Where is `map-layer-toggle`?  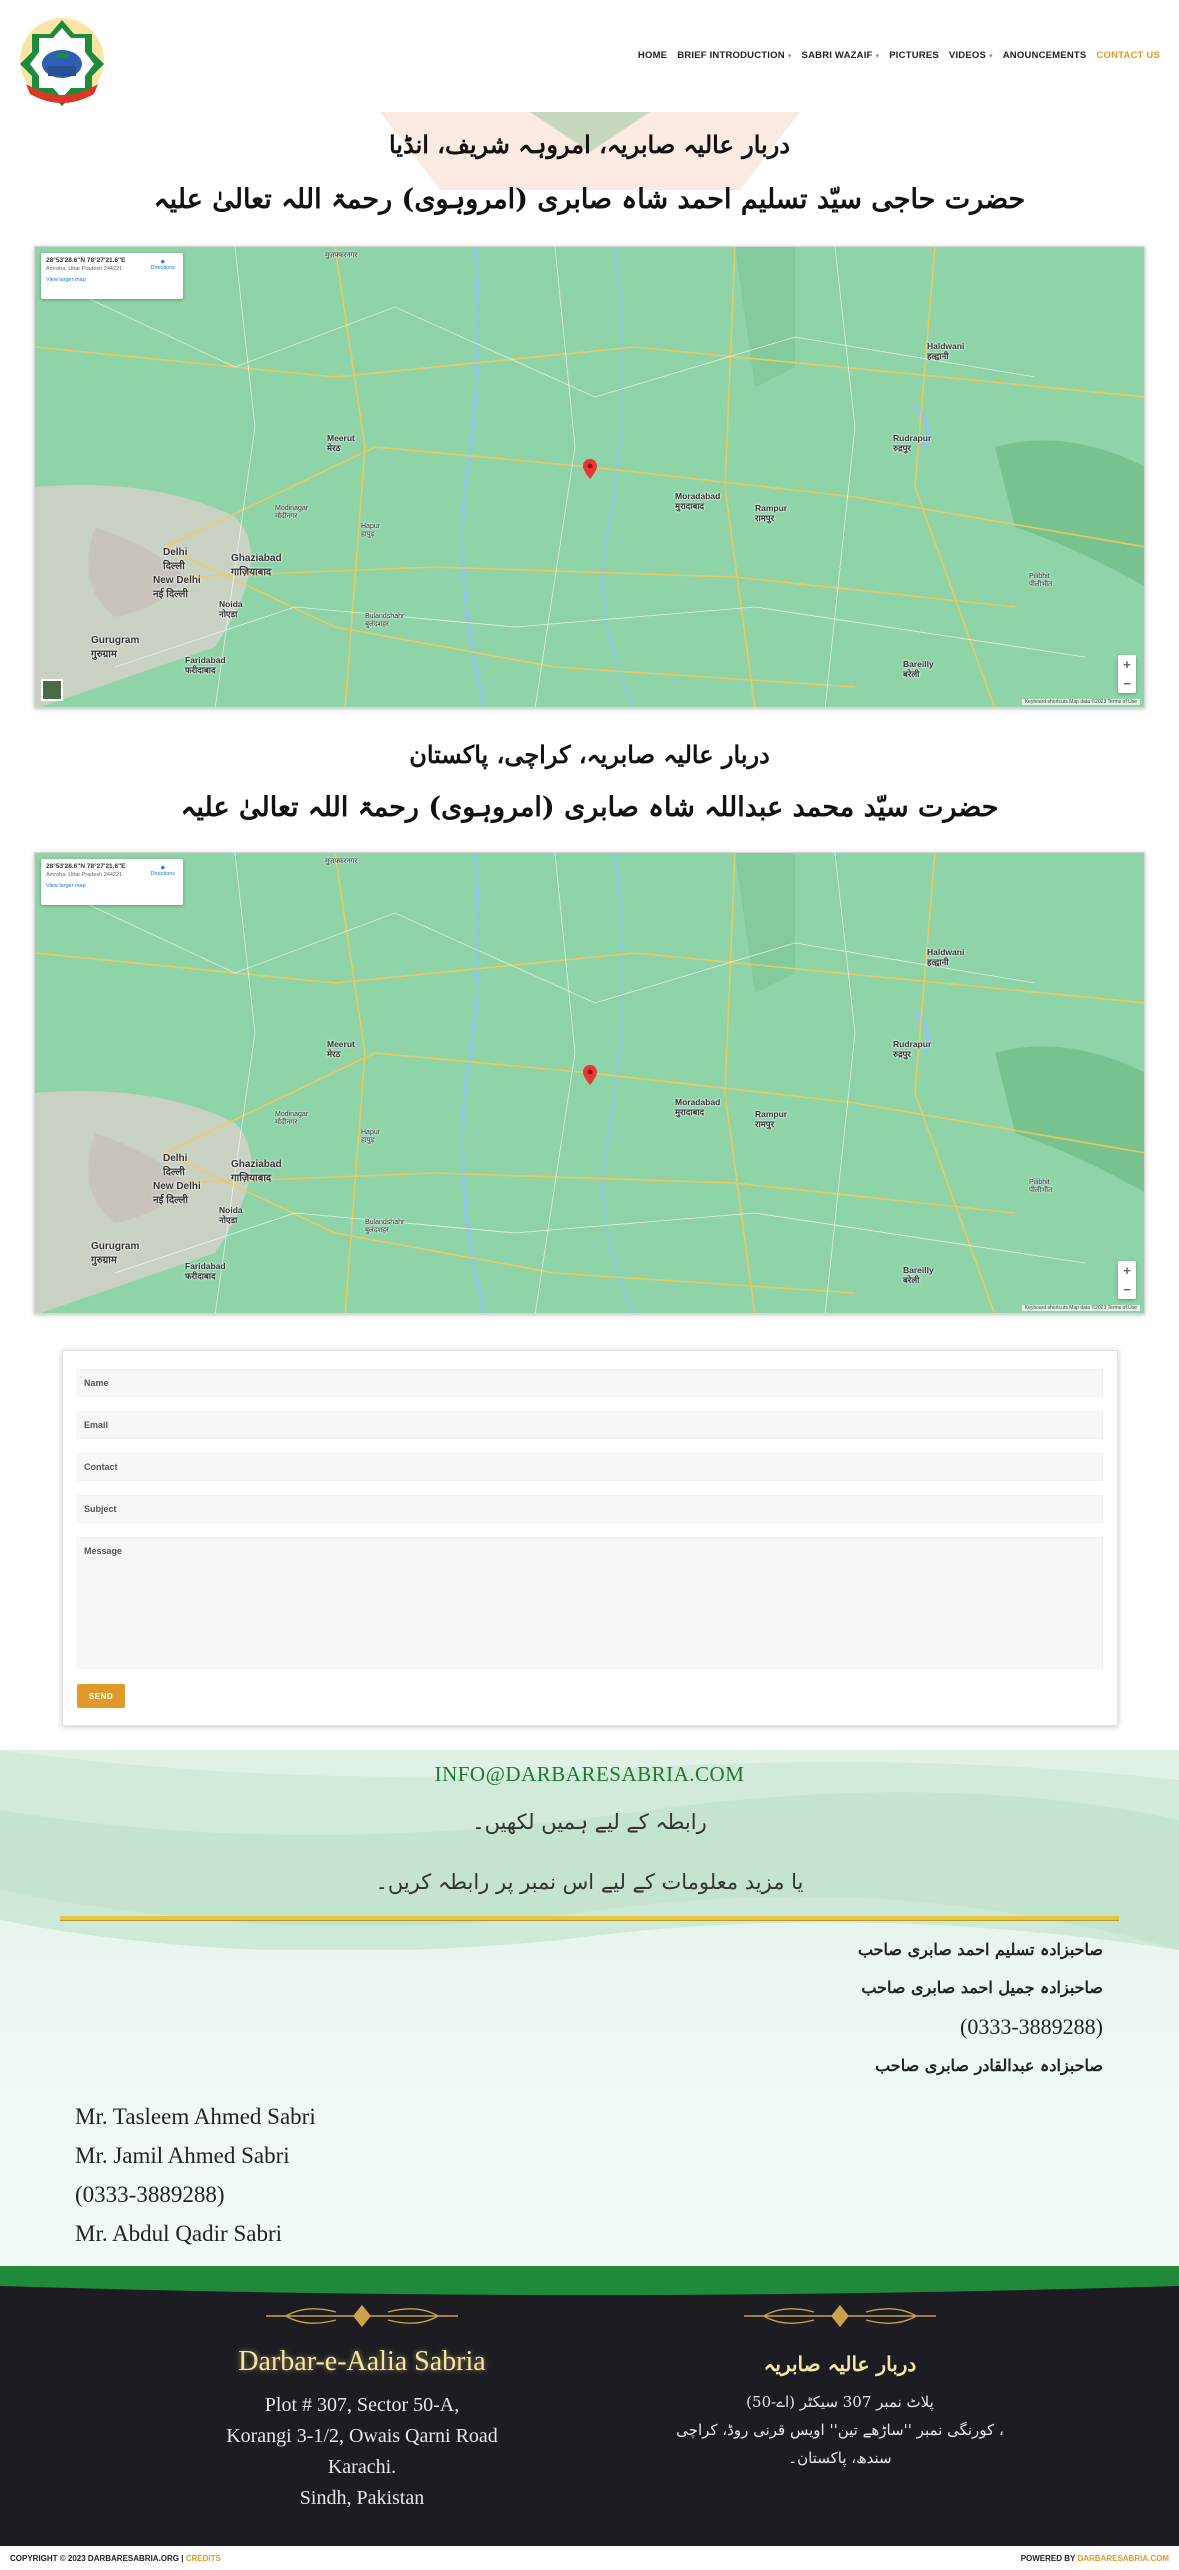
map-layer-toggle is located at coordinates (52, 690).